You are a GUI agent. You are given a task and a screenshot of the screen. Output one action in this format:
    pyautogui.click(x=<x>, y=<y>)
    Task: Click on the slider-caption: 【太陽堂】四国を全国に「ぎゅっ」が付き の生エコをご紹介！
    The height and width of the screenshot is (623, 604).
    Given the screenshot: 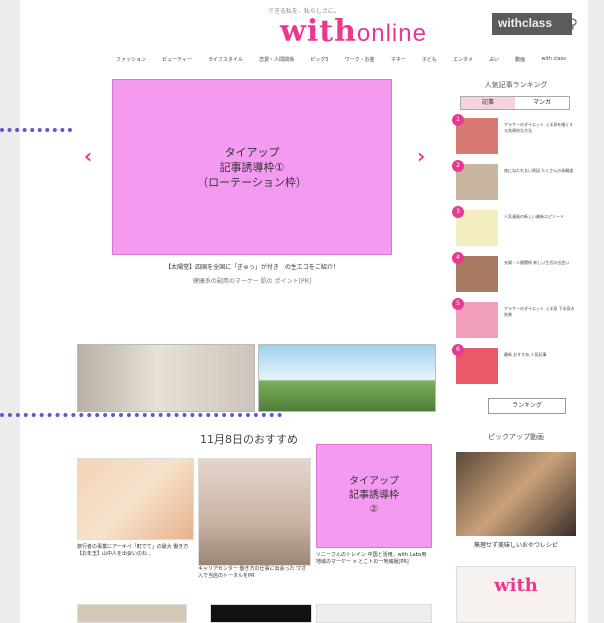 What is the action you would take?
    pyautogui.click(x=252, y=266)
    